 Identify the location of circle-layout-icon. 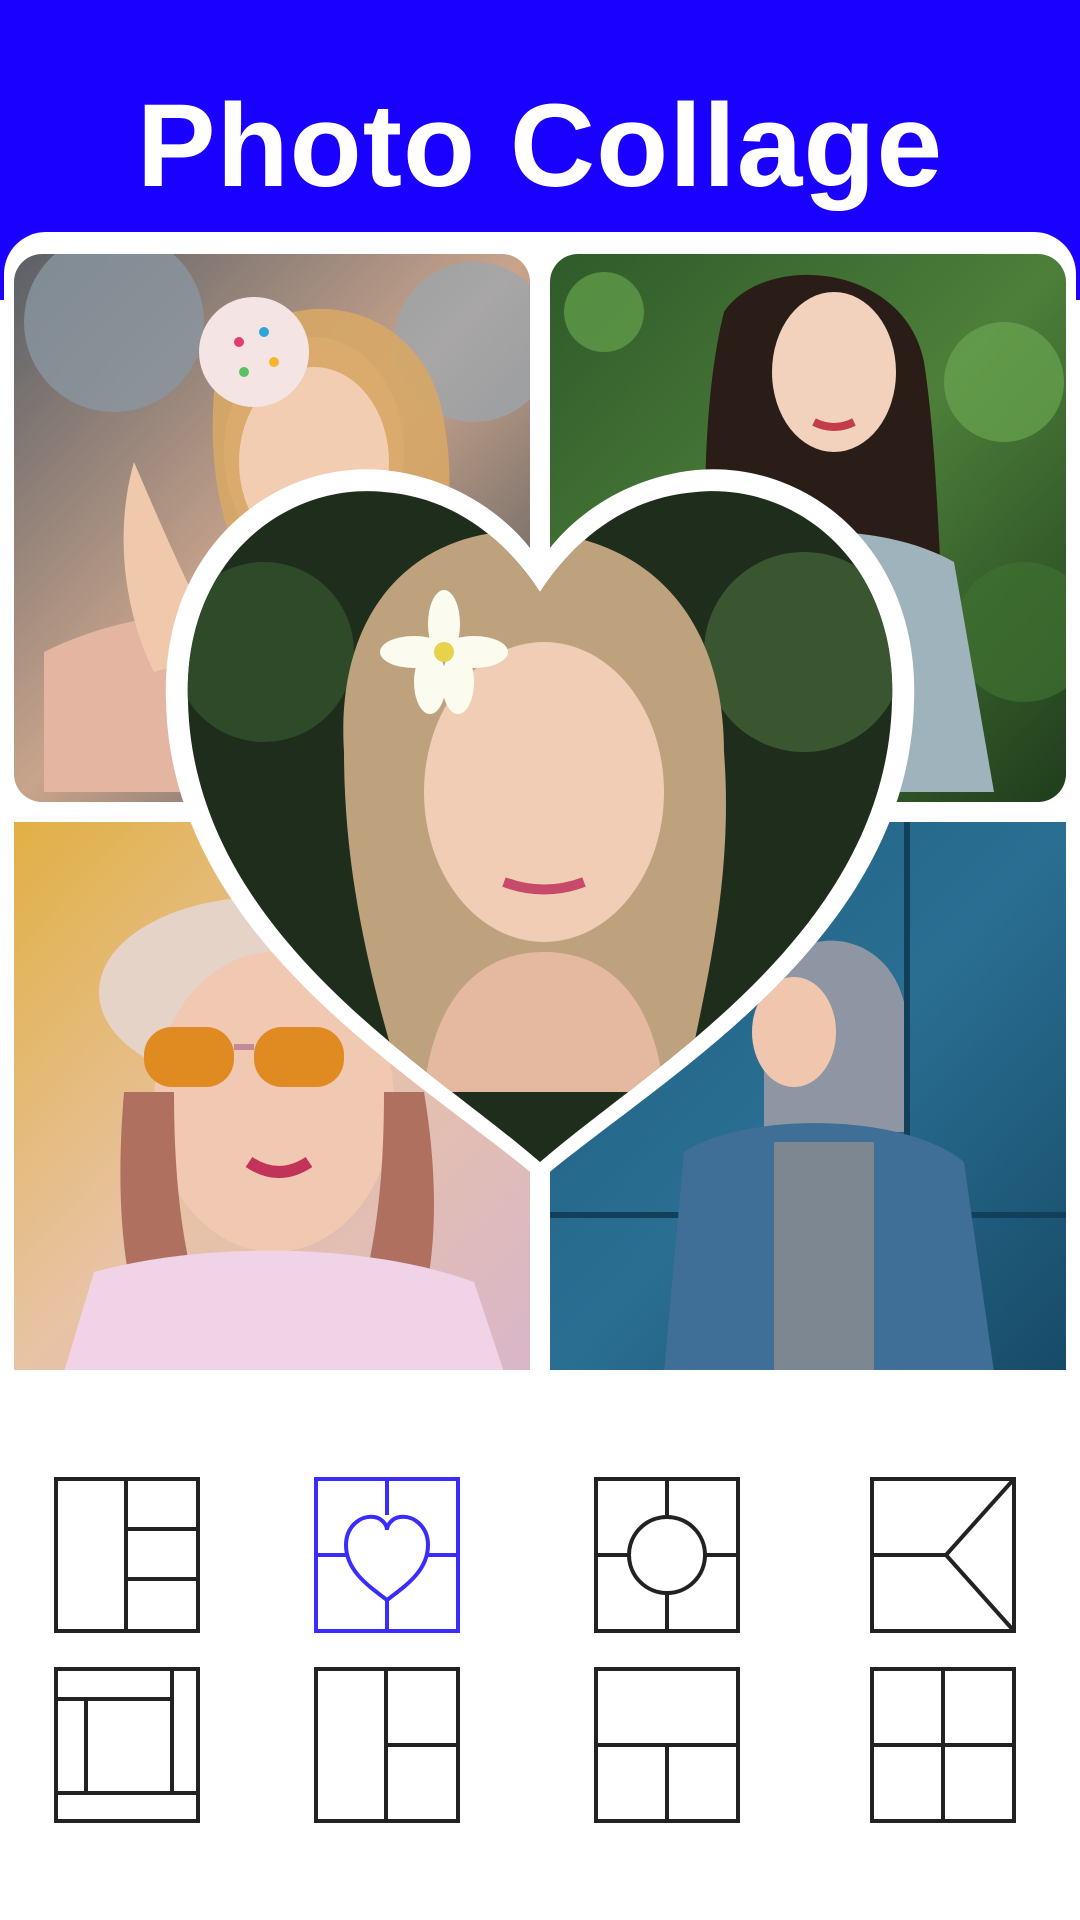
(667, 1555).